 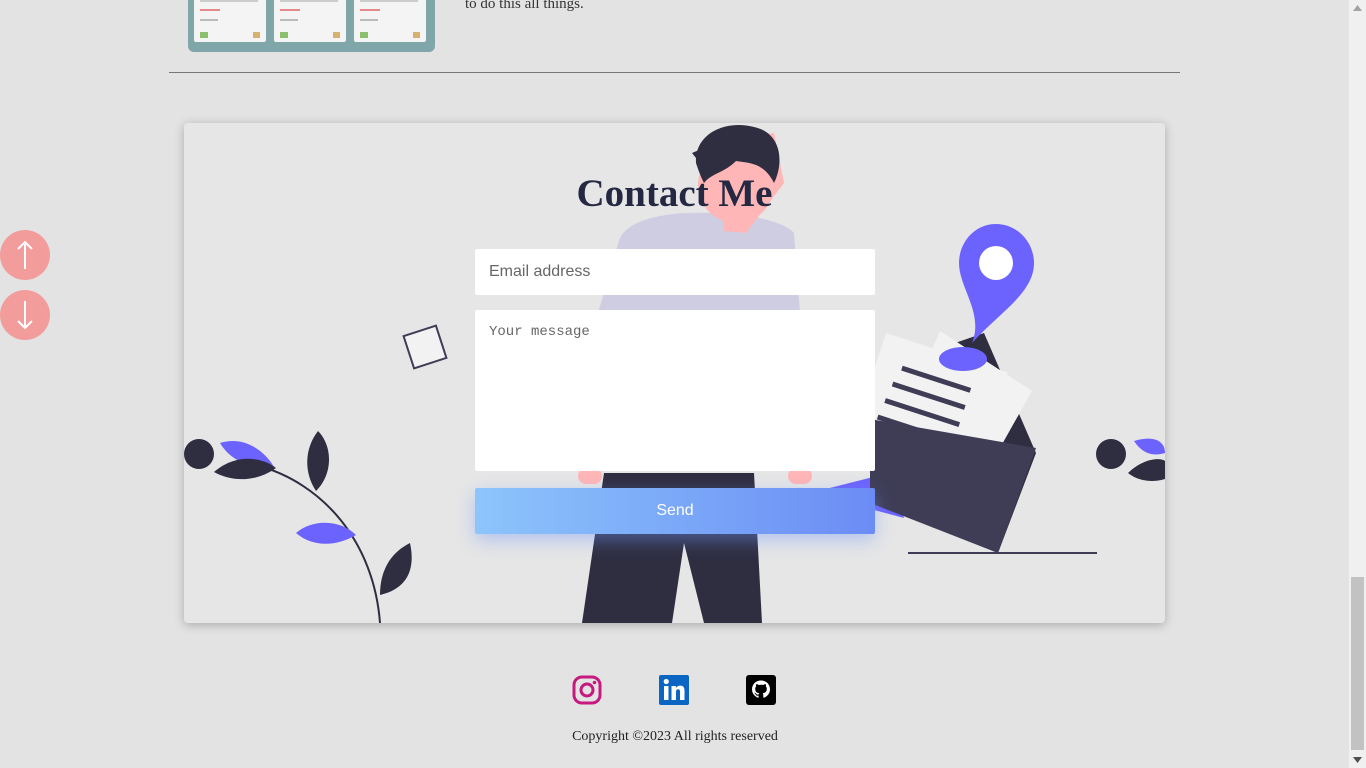 I want to click on arrow-up-icon, so click(x=25, y=254).